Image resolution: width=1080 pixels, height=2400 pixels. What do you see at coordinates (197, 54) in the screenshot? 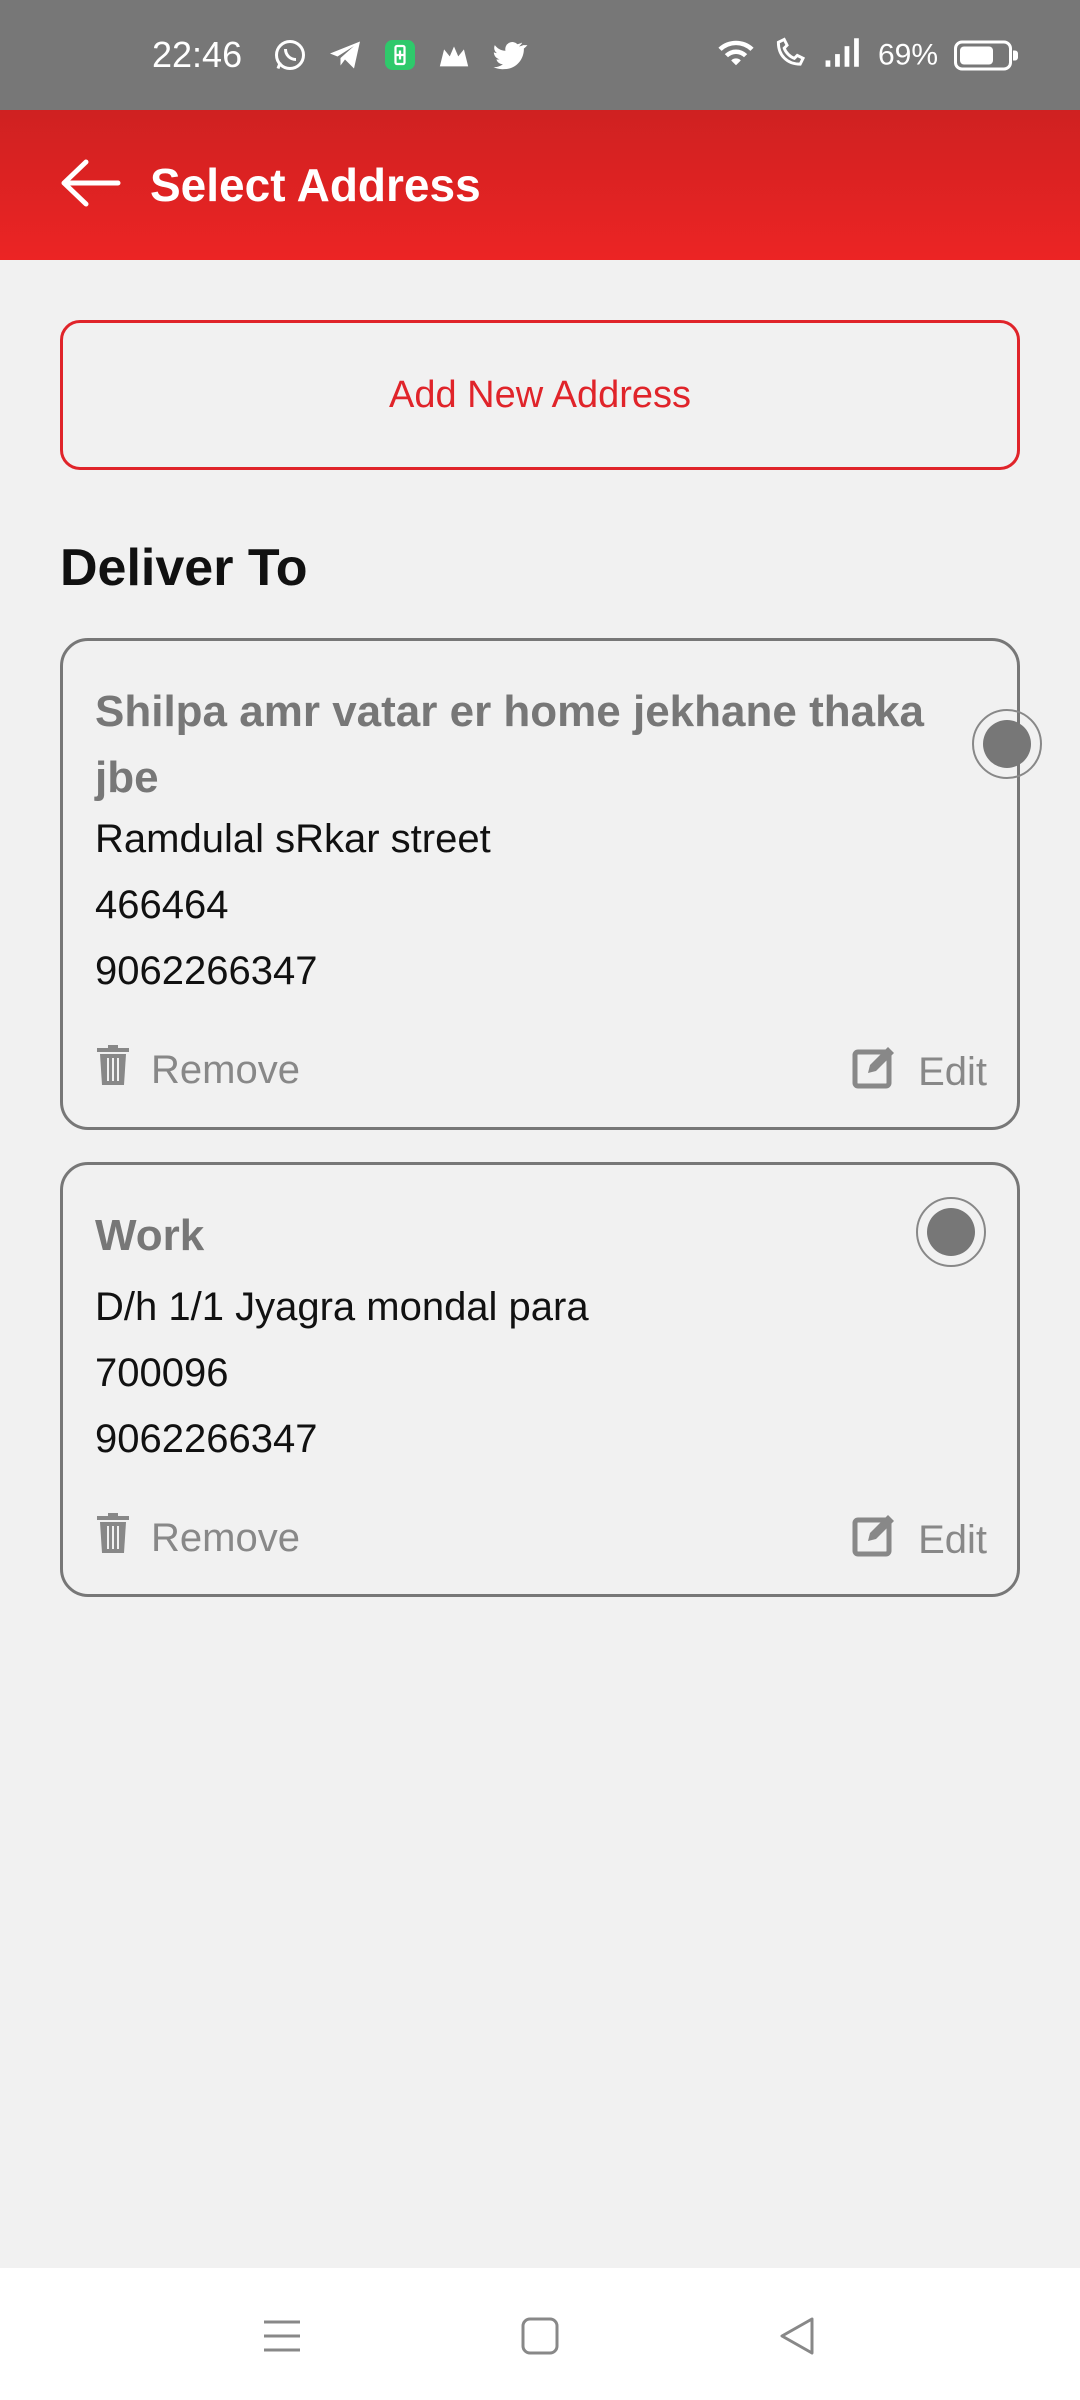
I see `status-time: 22:46` at bounding box center [197, 54].